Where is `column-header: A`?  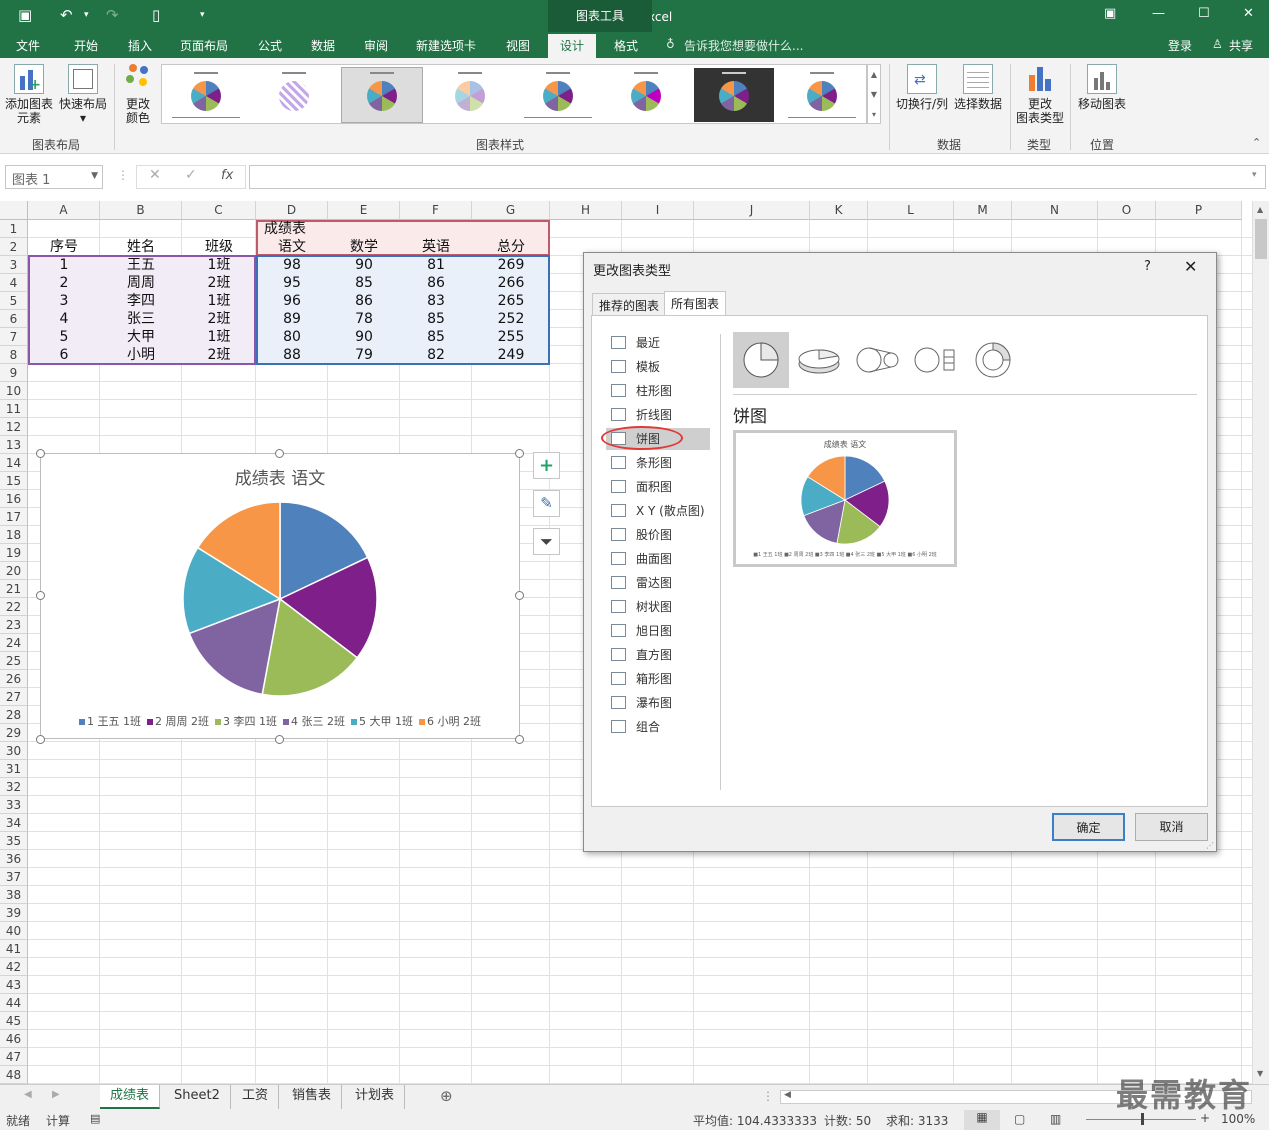
column-header: A is located at coordinates (64, 210).